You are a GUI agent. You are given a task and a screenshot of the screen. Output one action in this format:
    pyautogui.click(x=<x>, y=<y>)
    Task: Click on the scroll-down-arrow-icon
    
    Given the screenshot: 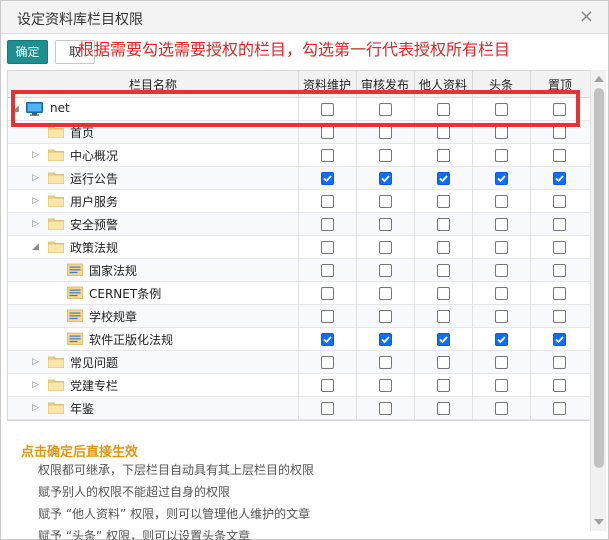 What is the action you would take?
    pyautogui.click(x=599, y=522)
    